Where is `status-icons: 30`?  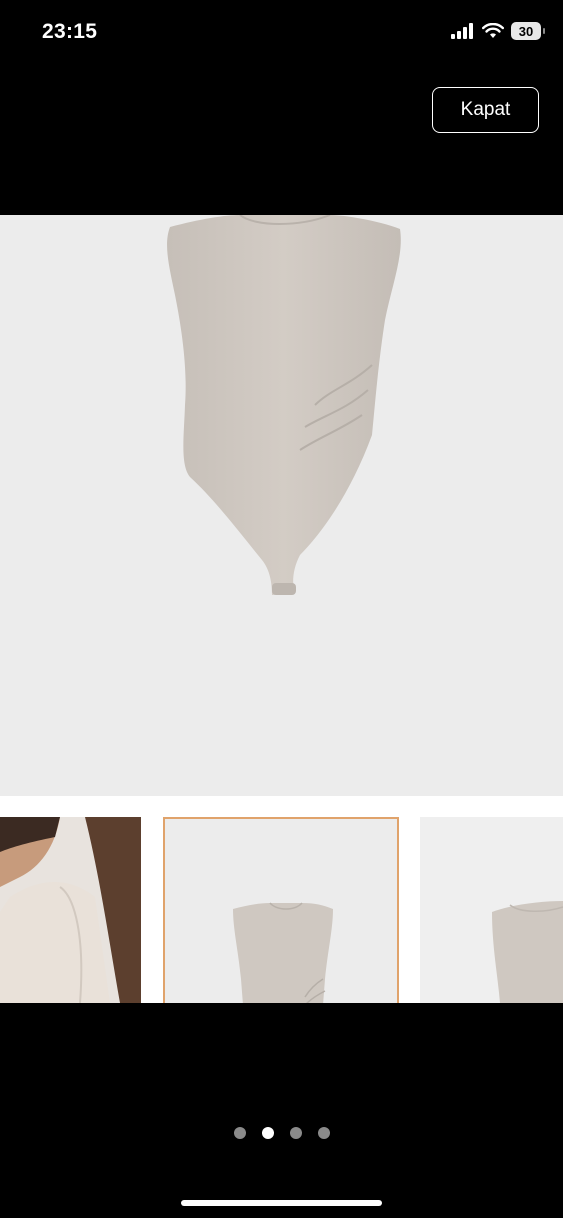
status-icons: 30 is located at coordinates (498, 31).